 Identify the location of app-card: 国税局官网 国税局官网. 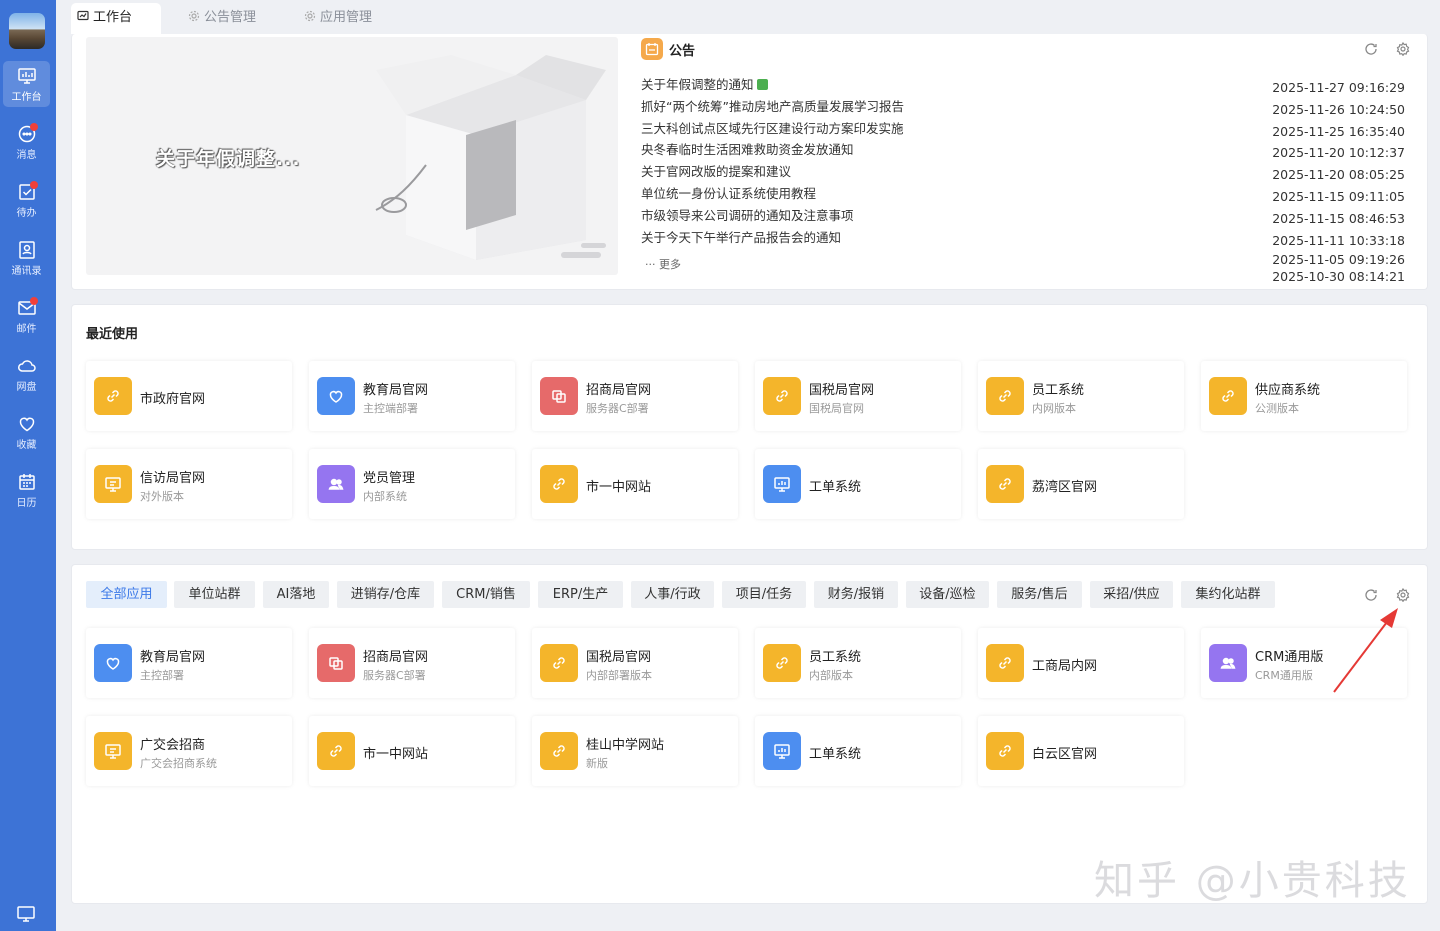
(858, 396).